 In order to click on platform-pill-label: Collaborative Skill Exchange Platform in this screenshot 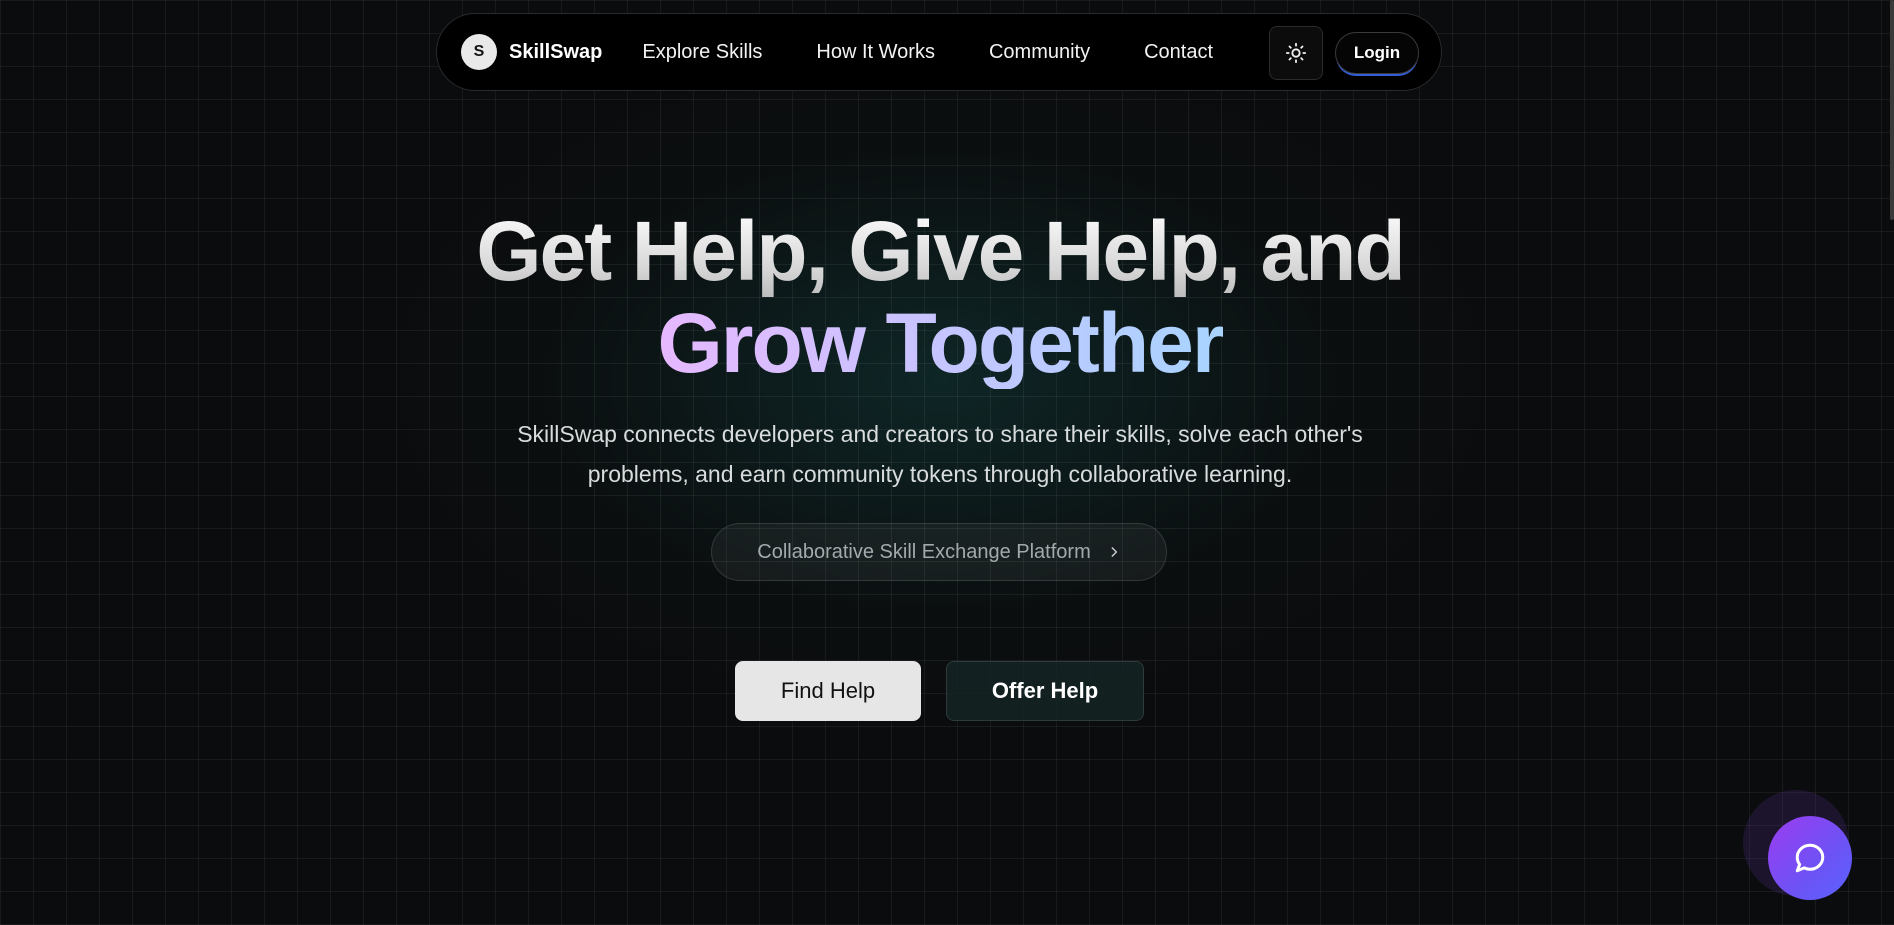, I will do `click(924, 551)`.